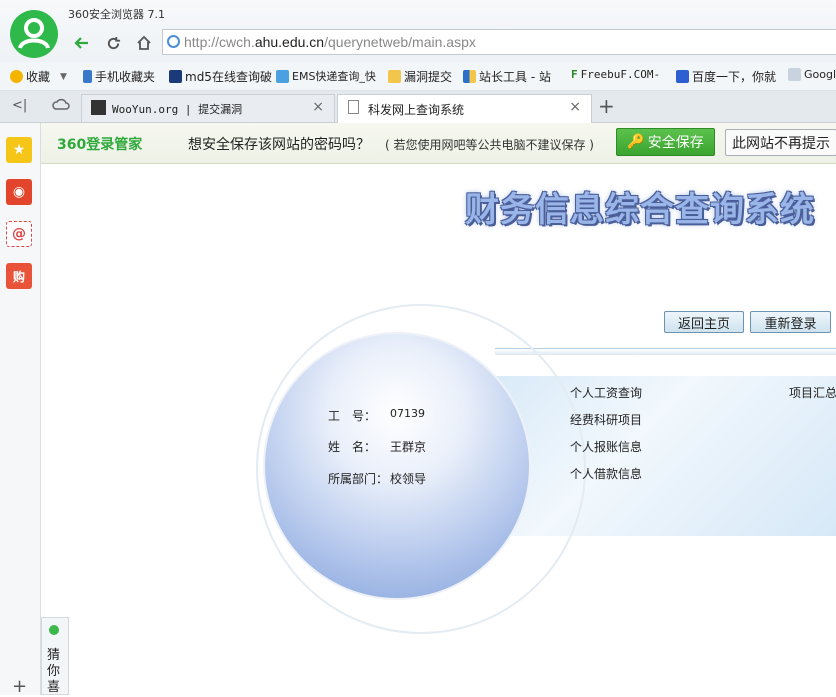 This screenshot has height=697, width=836. Describe the element at coordinates (812, 74) in the screenshot. I see `bookmark-google: Googl` at that location.